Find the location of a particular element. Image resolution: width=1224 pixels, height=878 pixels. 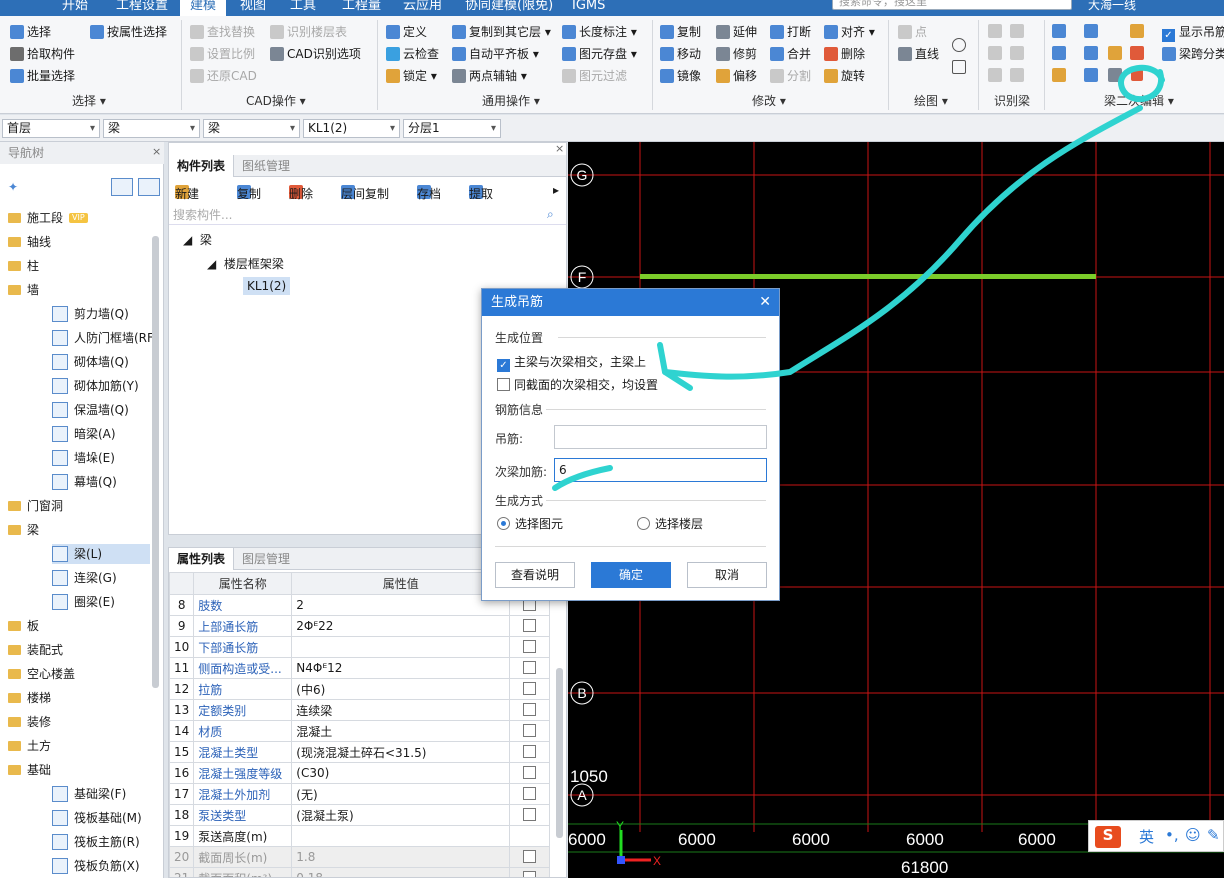

tree-child: ◢ 楼层框架梁 is located at coordinates (245, 263).